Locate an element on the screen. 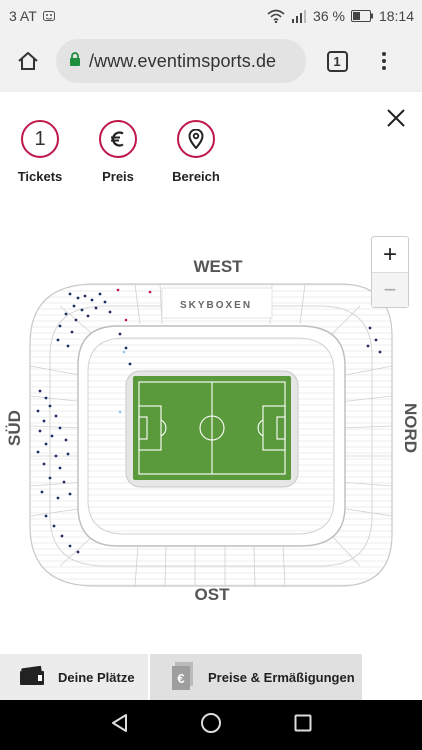 Image resolution: width=422 pixels, height=750 pixels. euro-icon is located at coordinates (118, 139).